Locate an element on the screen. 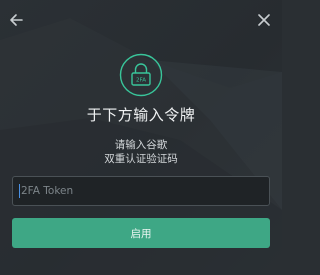 The image size is (320, 275). lock-icon: 2FA is located at coordinates (141, 75).